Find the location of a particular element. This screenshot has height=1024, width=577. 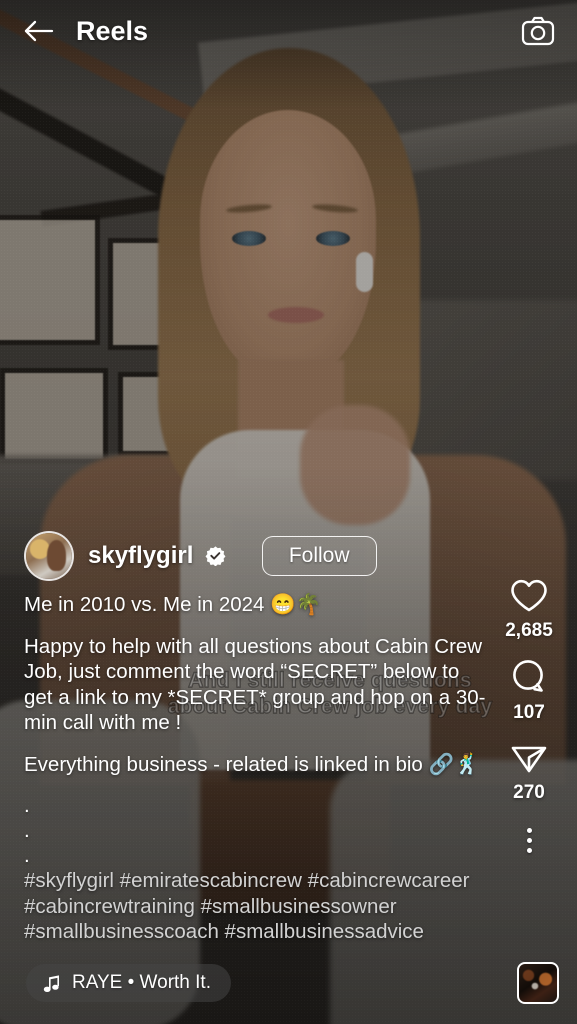

audio-album-thumbnail is located at coordinates (538, 983).